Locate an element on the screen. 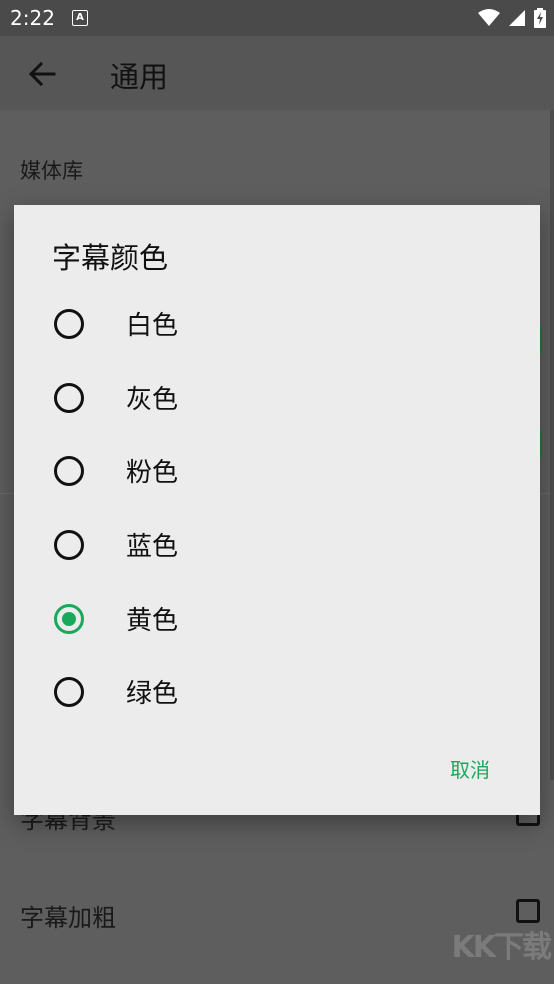 Image resolution: width=554 pixels, height=984 pixels. section-header-media-library: 媒体库 is located at coordinates (51, 171).